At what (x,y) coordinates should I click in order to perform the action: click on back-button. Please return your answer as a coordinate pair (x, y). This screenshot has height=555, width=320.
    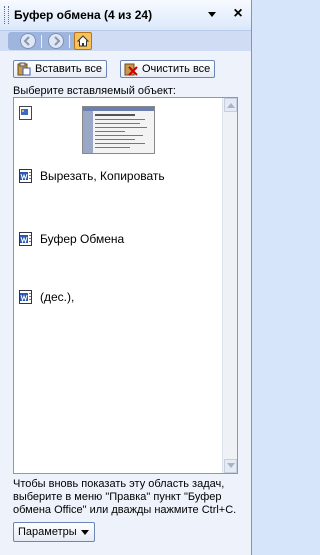
    Looking at the image, I should click on (28, 41).